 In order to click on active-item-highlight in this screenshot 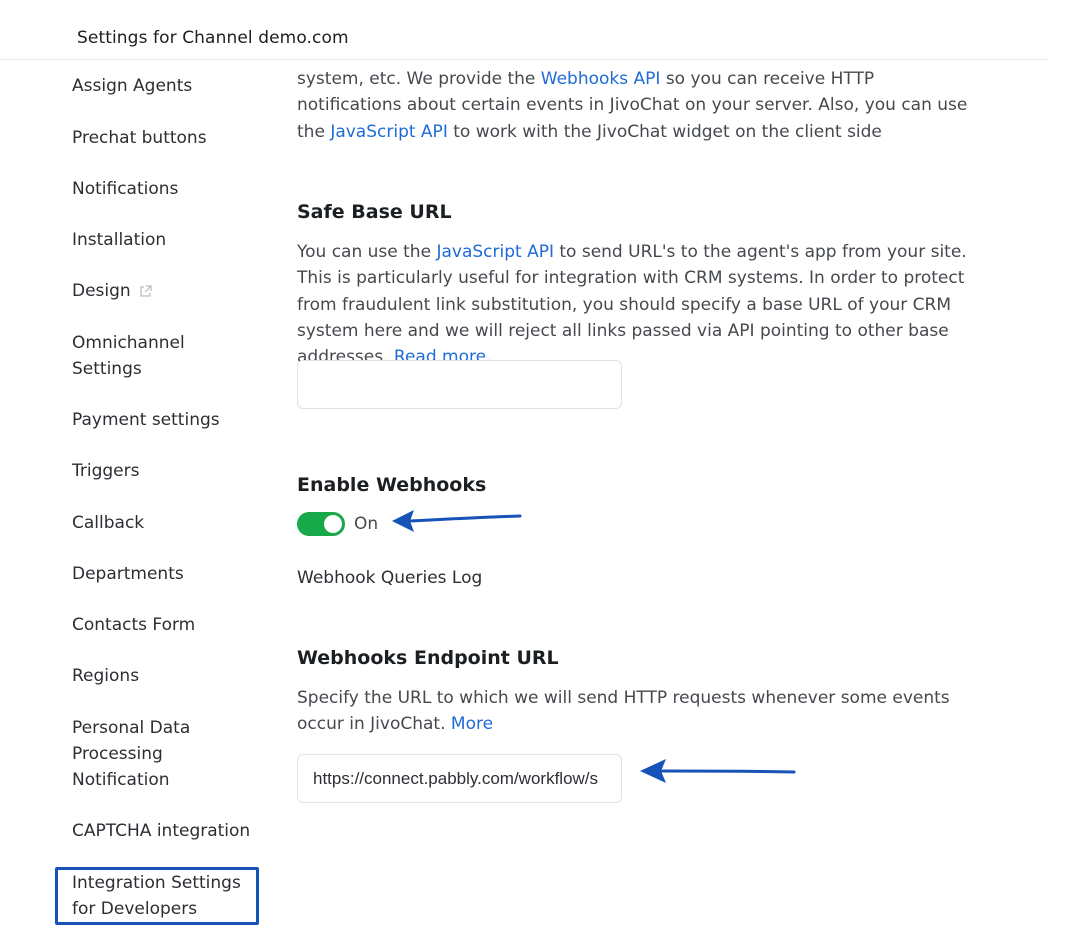, I will do `click(157, 896)`.